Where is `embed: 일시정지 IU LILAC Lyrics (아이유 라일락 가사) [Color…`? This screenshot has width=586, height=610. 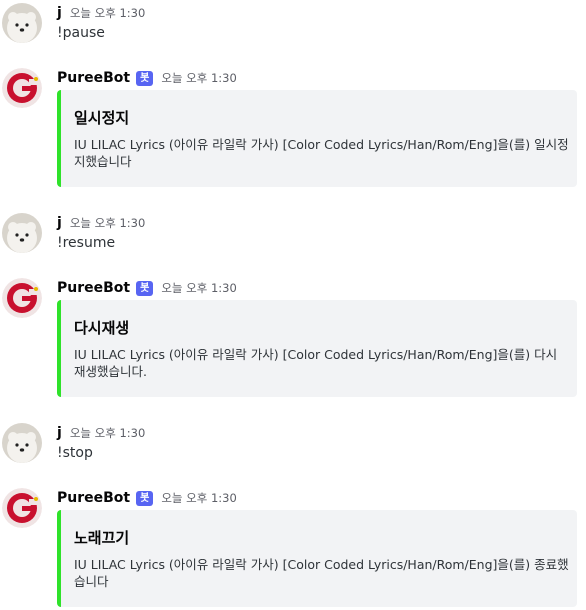 embed: 일시정지 IU LILAC Lyrics (아이유 라일락 가사) [Color… is located at coordinates (317, 138).